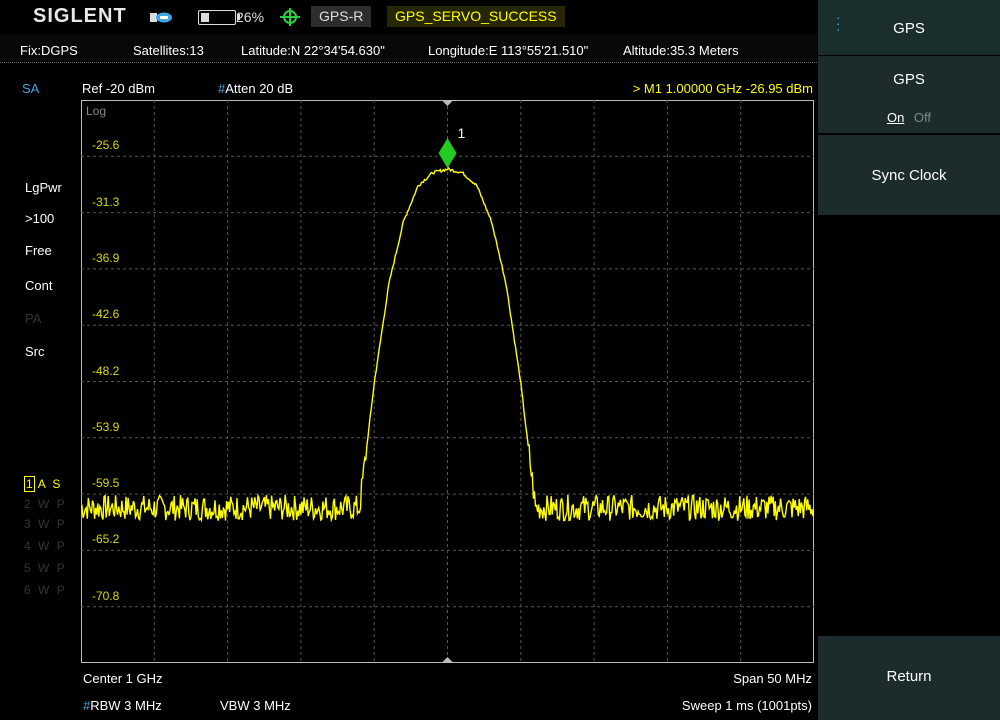  What do you see at coordinates (447, 103) in the screenshot?
I see `center-pointer-top` at bounding box center [447, 103].